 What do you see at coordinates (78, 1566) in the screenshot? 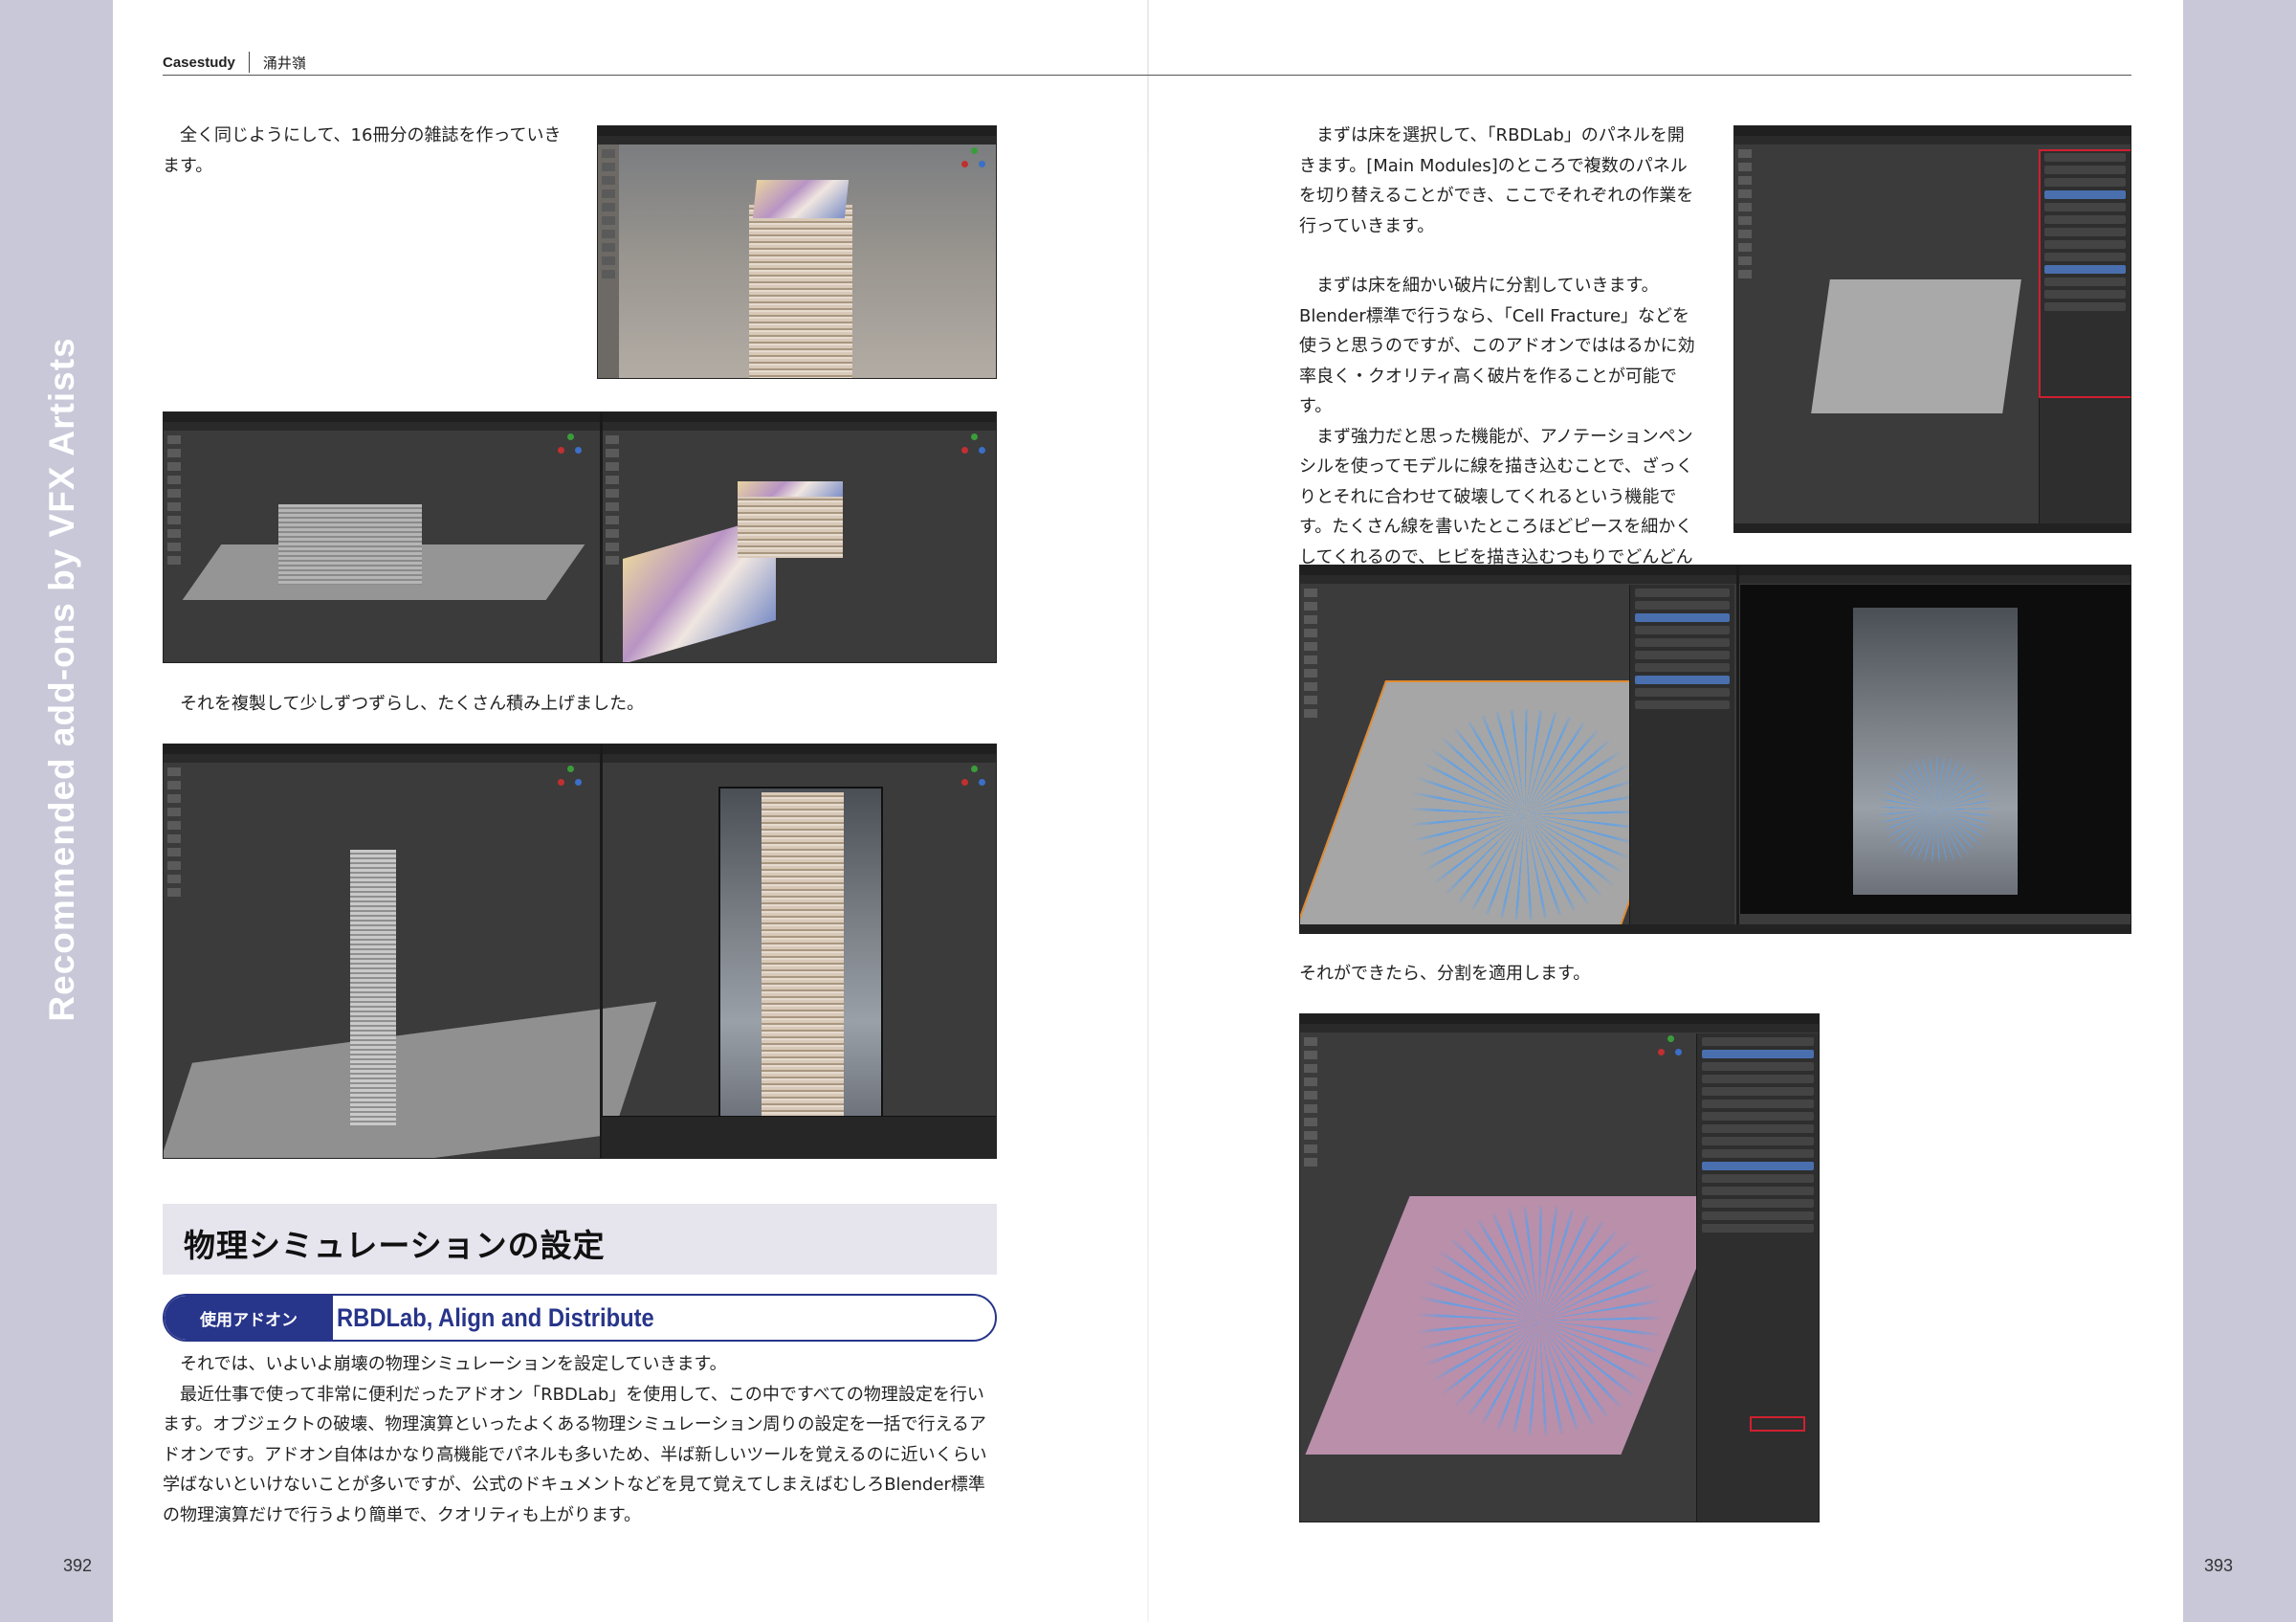
I see `page-number-left: 392` at bounding box center [78, 1566].